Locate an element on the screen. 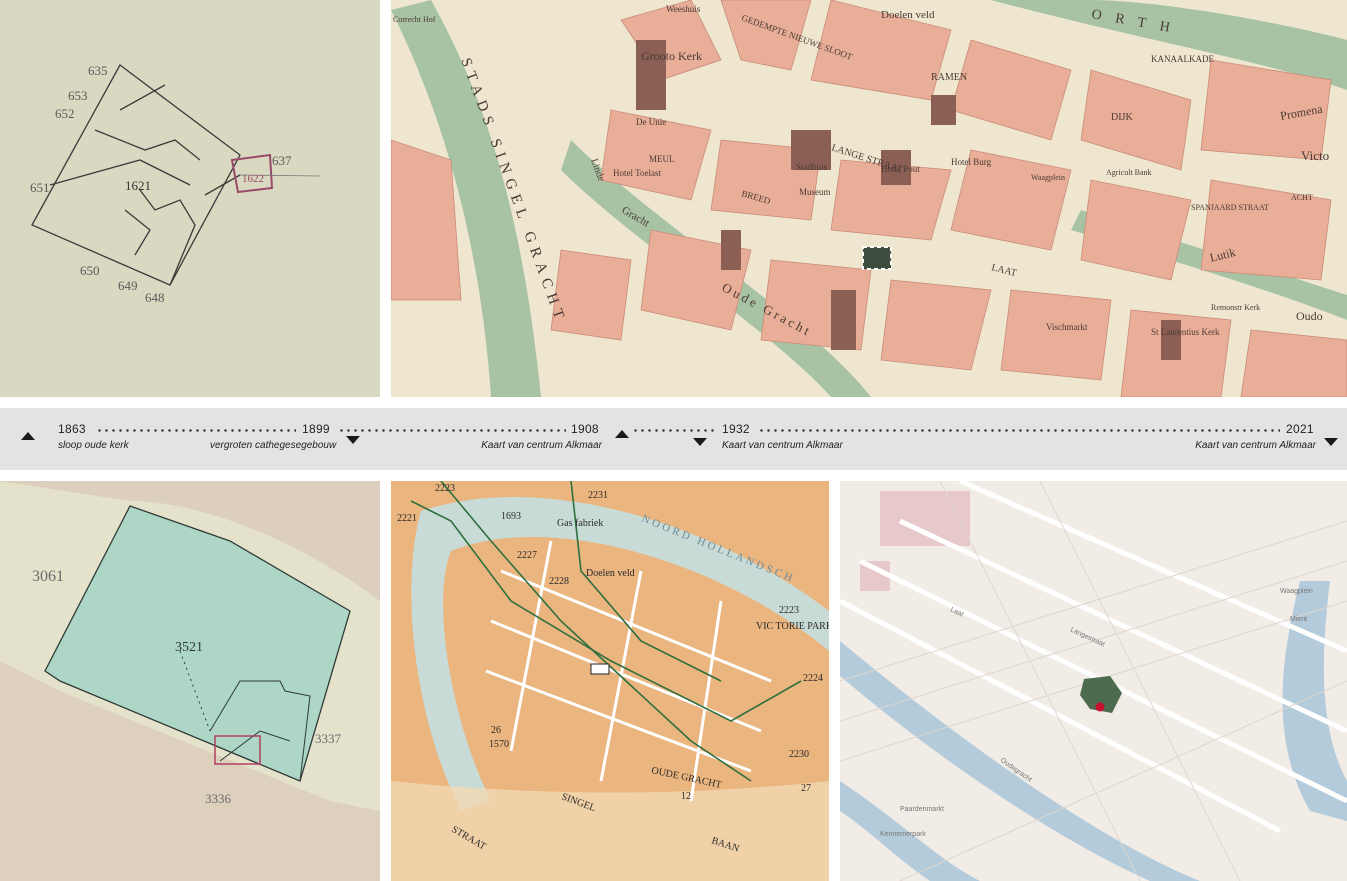 The width and height of the screenshot is (1347, 881). map-label: Grooto Kerk is located at coordinates (671, 56).